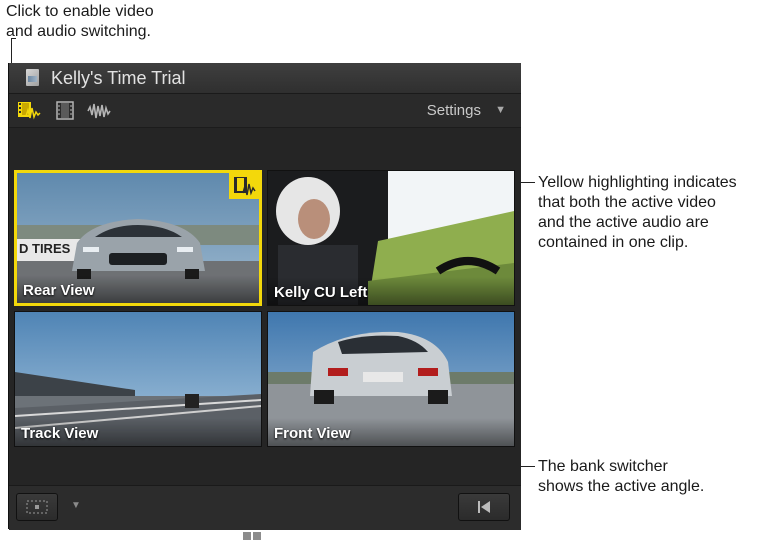  Describe the element at coordinates (265, 507) in the screenshot. I see `viewer-bottom-bar: ▼` at that location.